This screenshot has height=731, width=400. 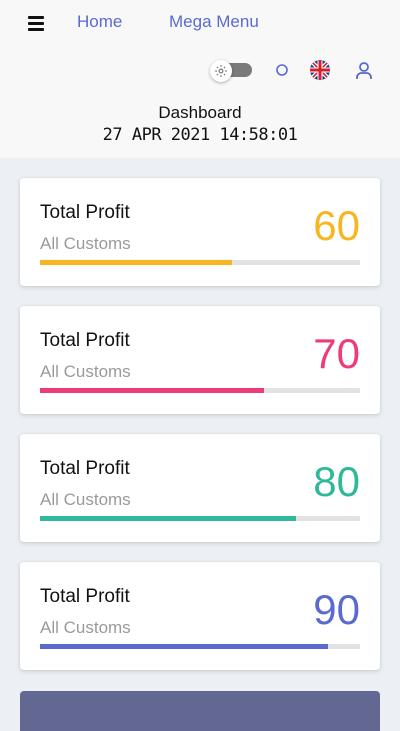 What do you see at coordinates (214, 22) in the screenshot?
I see `nav-link-mega-menu: Mega Menu` at bounding box center [214, 22].